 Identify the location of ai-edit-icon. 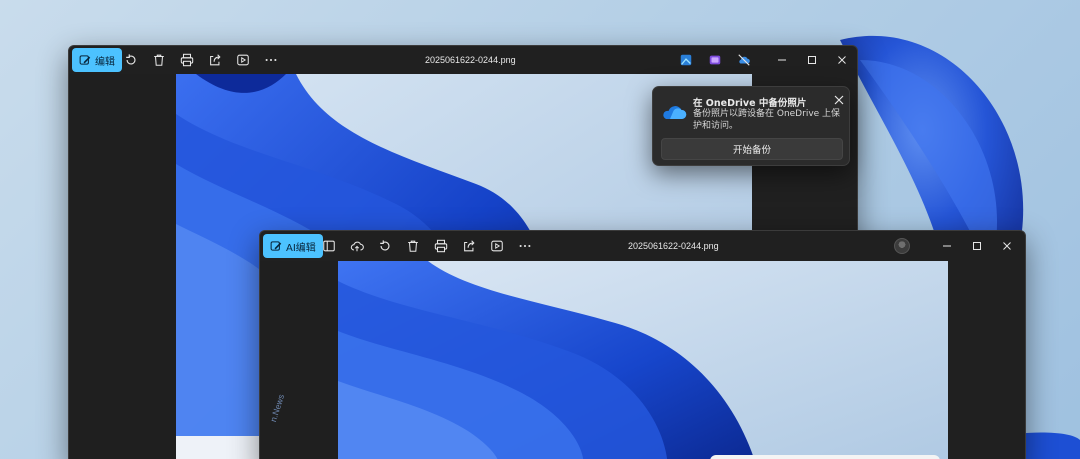
(276, 246).